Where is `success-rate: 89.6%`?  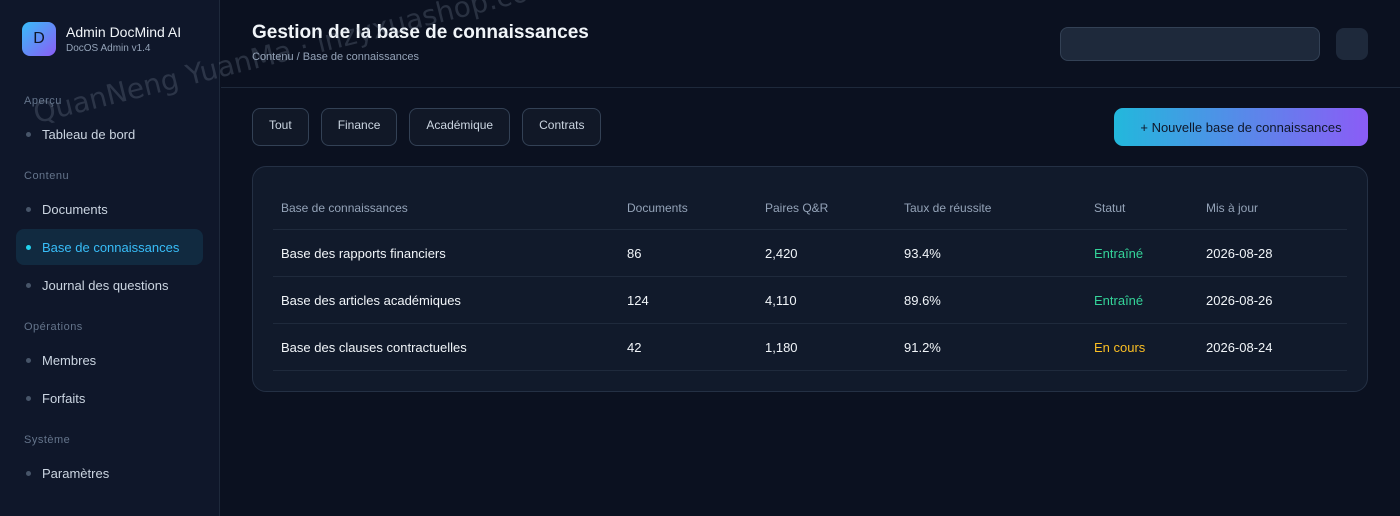
success-rate: 89.6% is located at coordinates (922, 300).